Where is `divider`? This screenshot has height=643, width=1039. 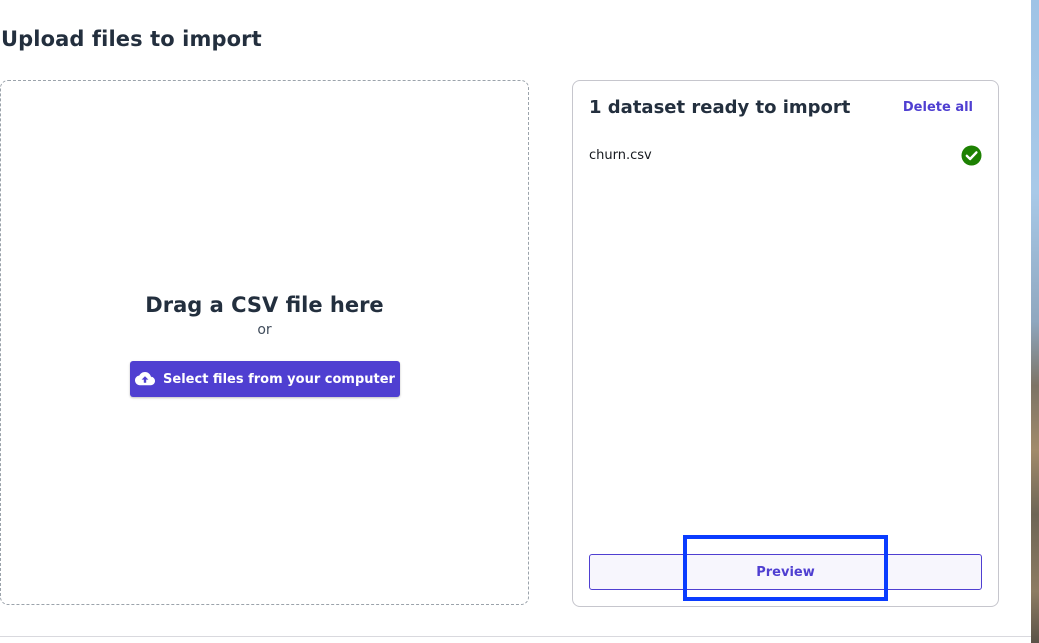 divider is located at coordinates (515, 636).